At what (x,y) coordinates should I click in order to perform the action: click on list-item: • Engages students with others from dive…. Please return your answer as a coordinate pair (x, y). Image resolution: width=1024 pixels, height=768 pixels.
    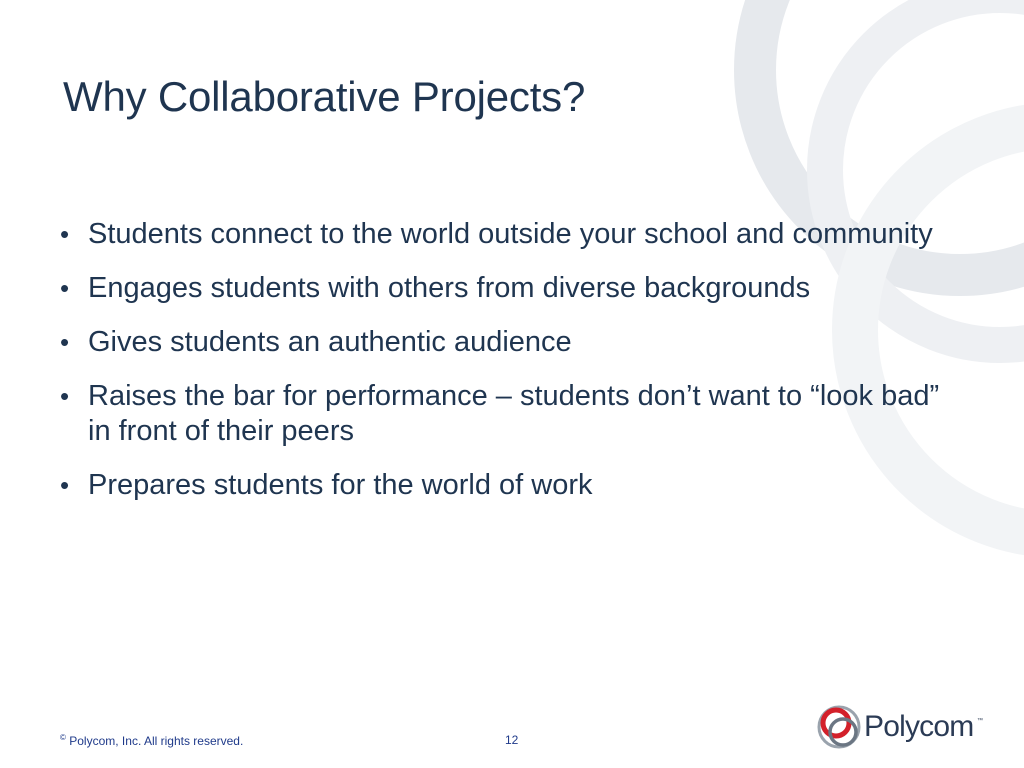
    Looking at the image, I should click on (510, 288).